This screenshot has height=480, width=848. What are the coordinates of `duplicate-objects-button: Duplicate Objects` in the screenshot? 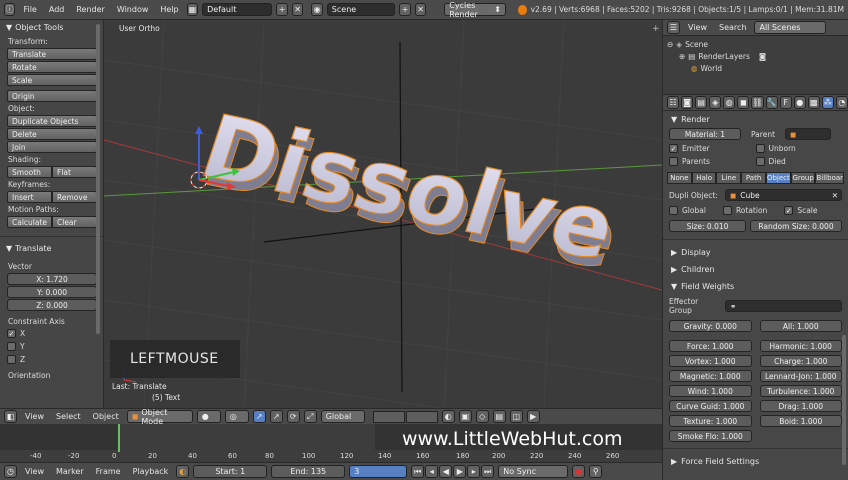 It's located at (52, 121).